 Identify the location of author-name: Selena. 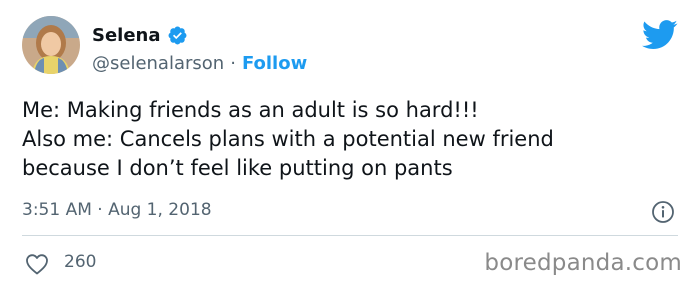
(126, 35).